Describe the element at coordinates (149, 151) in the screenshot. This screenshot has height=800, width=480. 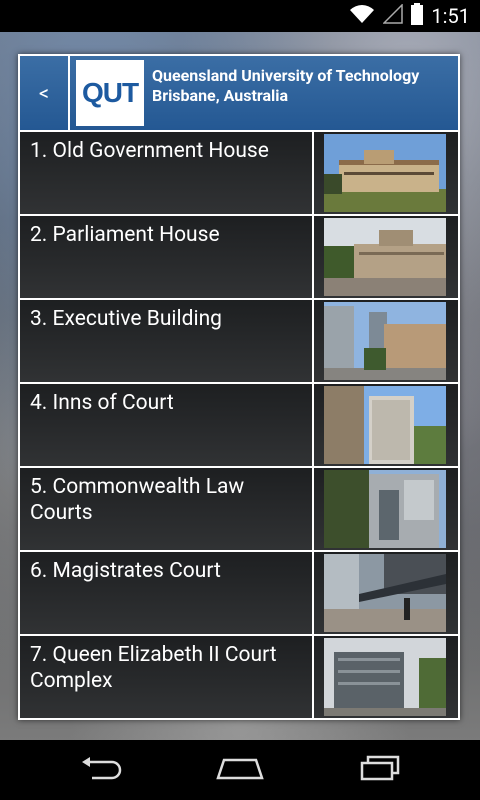
I see `list-item-label: 1. Old Government House` at that location.